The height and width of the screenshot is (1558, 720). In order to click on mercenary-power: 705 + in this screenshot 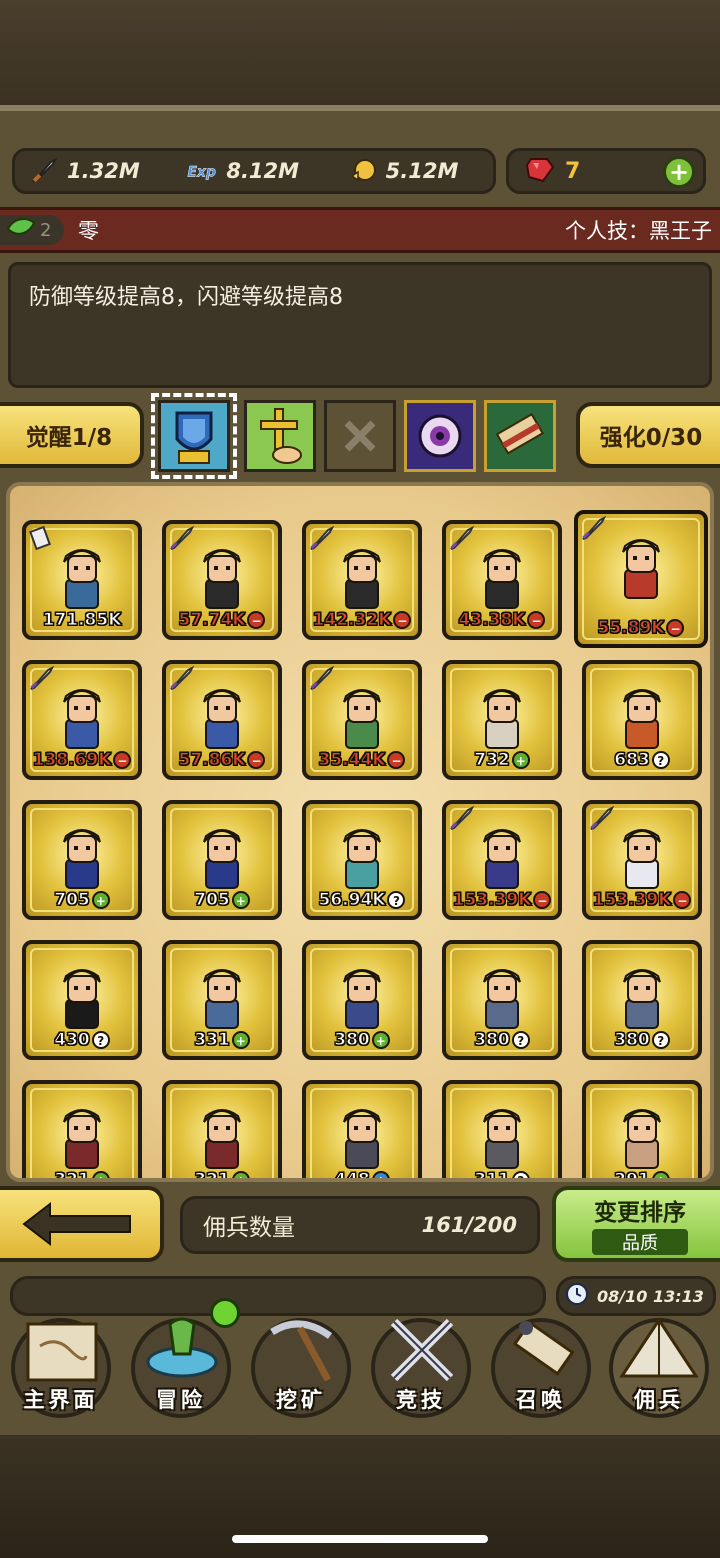, I will do `click(222, 900)`.